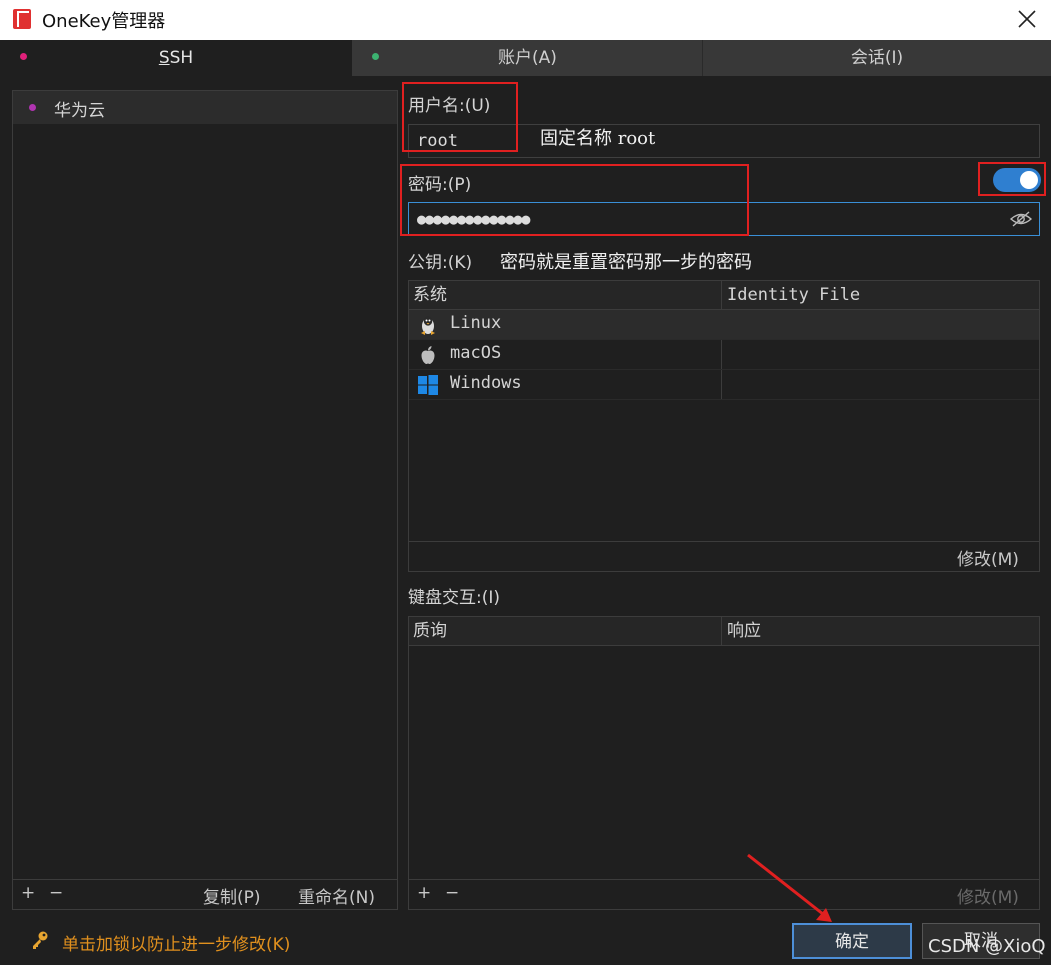 Image resolution: width=1051 pixels, height=965 pixels. I want to click on eye-slash-icon, so click(1021, 219).